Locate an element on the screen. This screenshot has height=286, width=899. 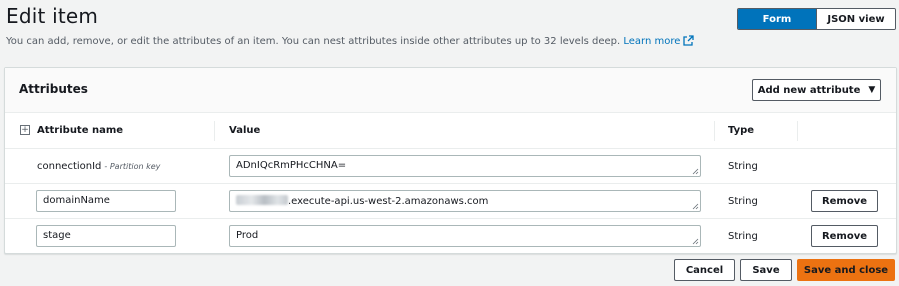
form-view-button: Form is located at coordinates (777, 19).